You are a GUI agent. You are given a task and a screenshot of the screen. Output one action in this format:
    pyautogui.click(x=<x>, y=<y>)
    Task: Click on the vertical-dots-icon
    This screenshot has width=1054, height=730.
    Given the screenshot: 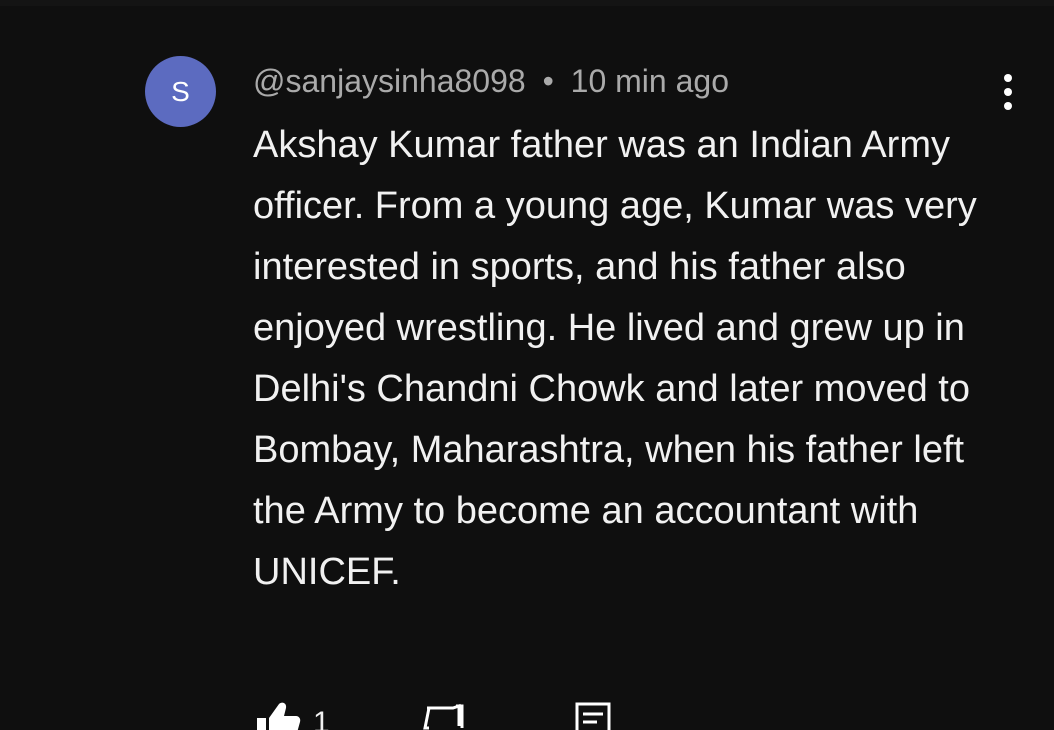 What is the action you would take?
    pyautogui.click(x=1008, y=78)
    